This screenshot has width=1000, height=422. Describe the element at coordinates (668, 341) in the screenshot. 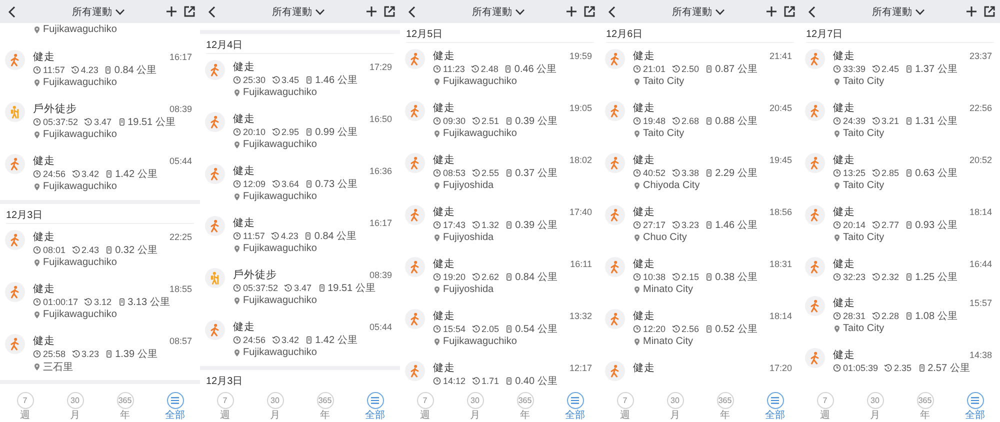

I see `location-text: Minato City` at that location.